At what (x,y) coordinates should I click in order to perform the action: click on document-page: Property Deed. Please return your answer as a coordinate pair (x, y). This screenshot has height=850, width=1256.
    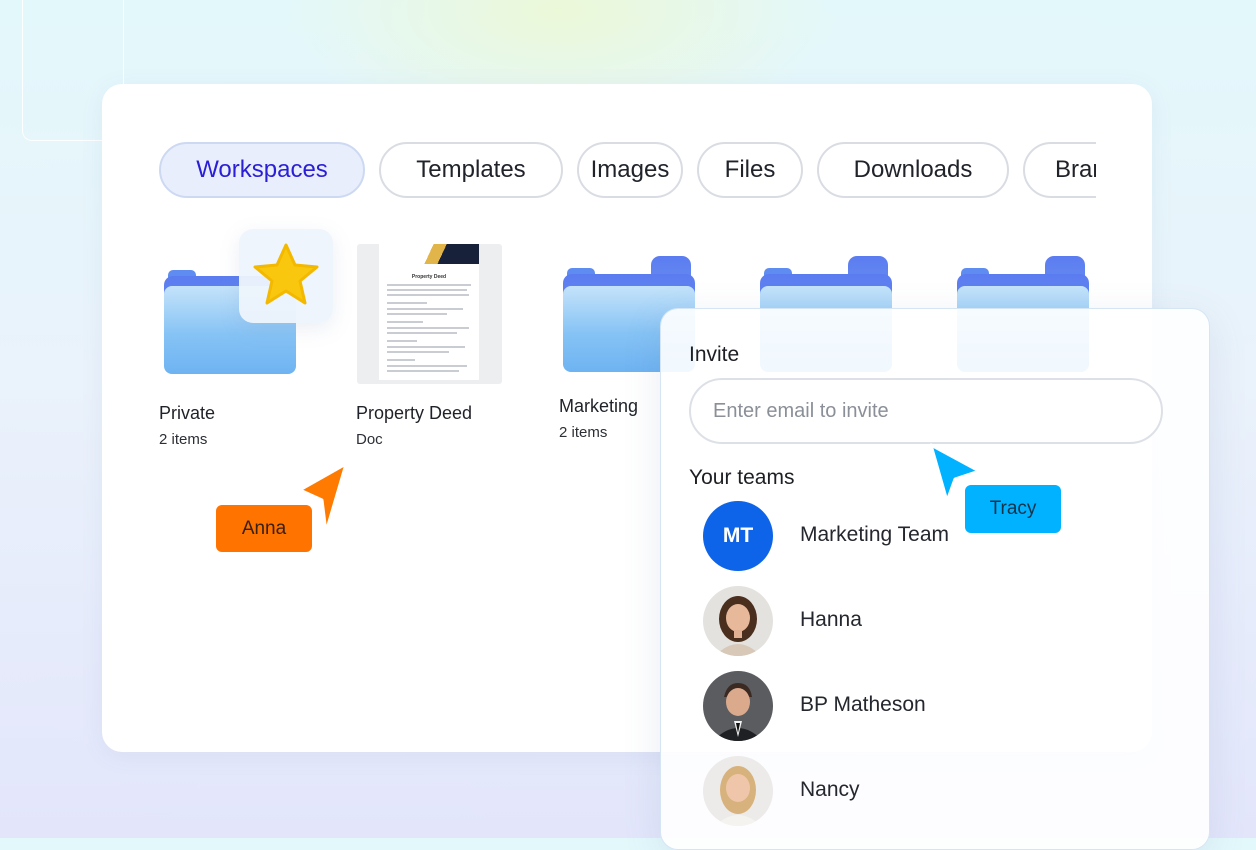
    Looking at the image, I should click on (429, 312).